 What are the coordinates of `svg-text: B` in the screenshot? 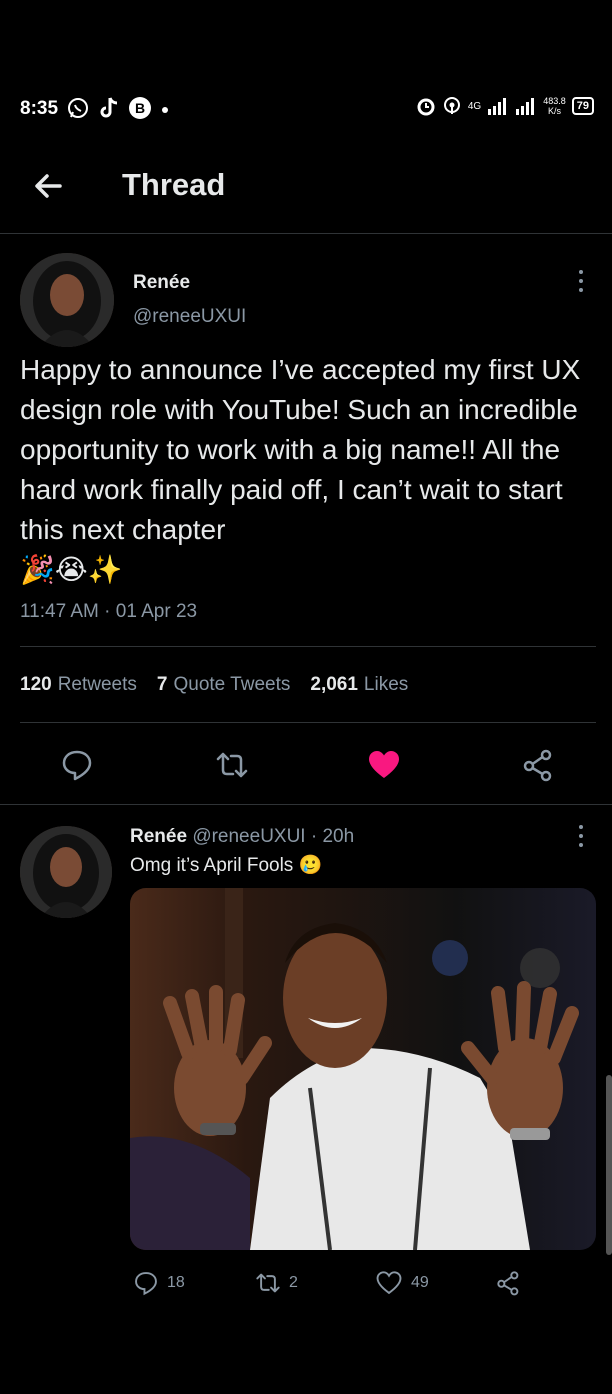 It's located at (140, 108).